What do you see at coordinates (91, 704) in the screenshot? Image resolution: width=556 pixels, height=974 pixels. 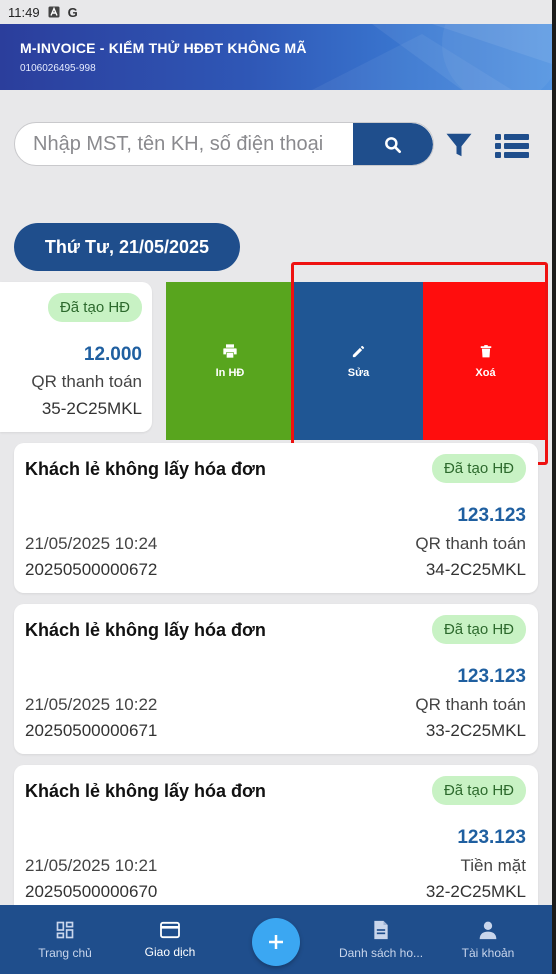 I see `invoice-datetime: 21/05/2025 10:22` at bounding box center [91, 704].